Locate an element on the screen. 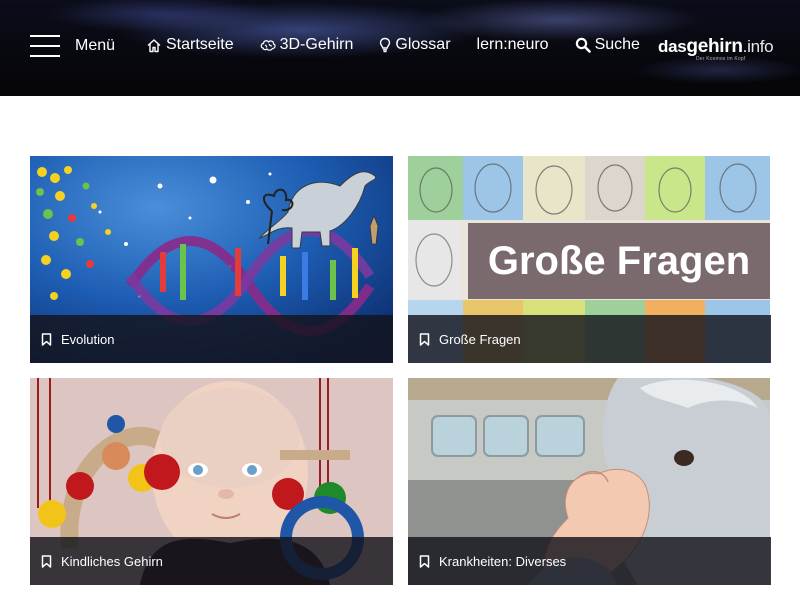 Image resolution: width=800 pixels, height=600 pixels. nav-suche: Suche is located at coordinates (607, 45).